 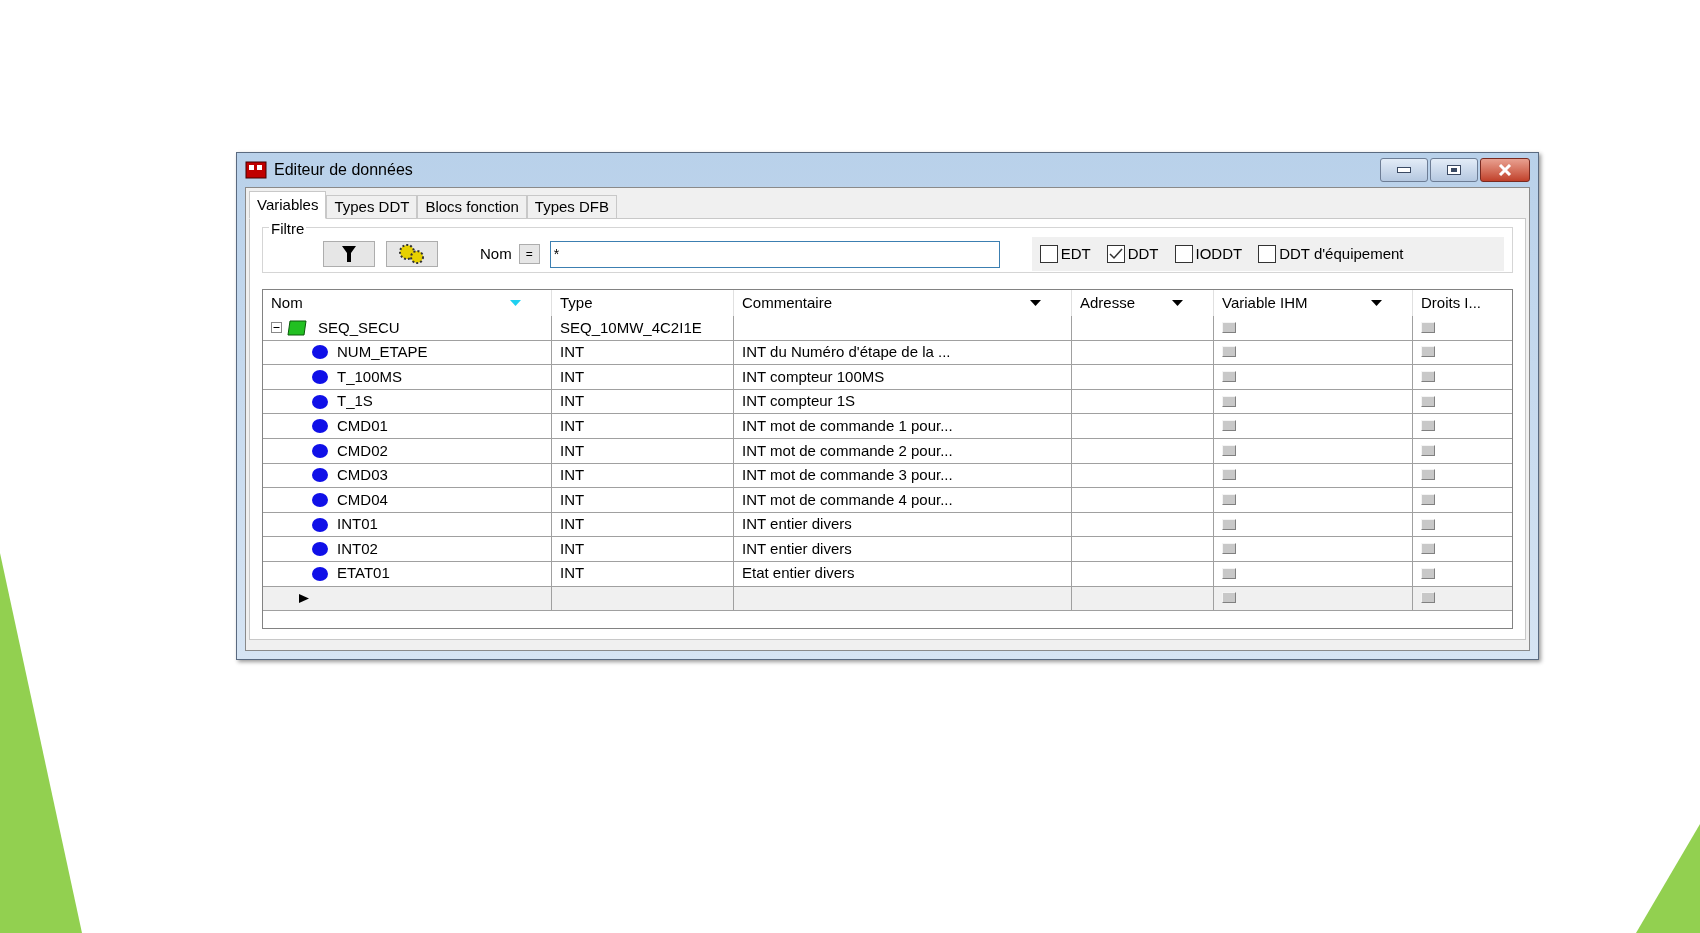 I want to click on column-header: Adresse, so click(x=1143, y=303).